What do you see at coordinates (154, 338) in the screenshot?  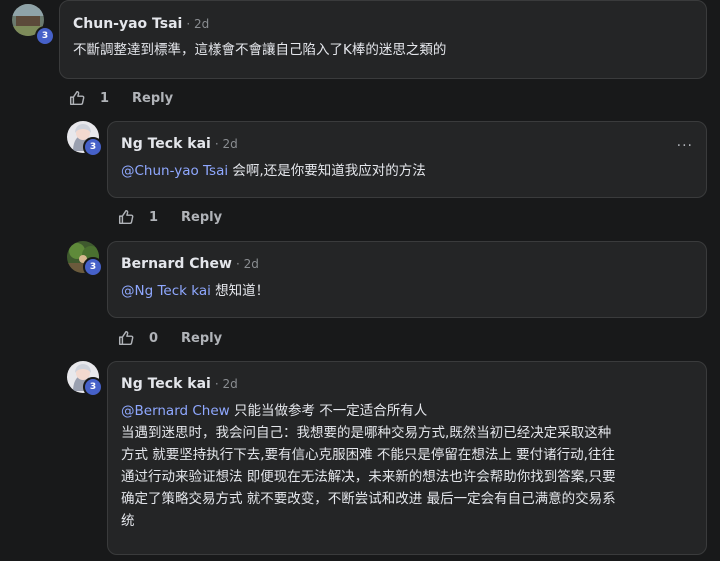 I see `like-count: 0` at bounding box center [154, 338].